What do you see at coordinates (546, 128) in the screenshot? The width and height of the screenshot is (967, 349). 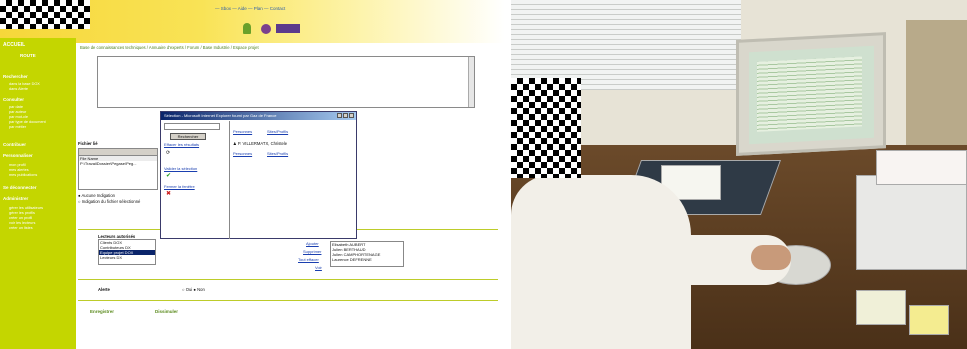 I see `redacted-face` at bounding box center [546, 128].